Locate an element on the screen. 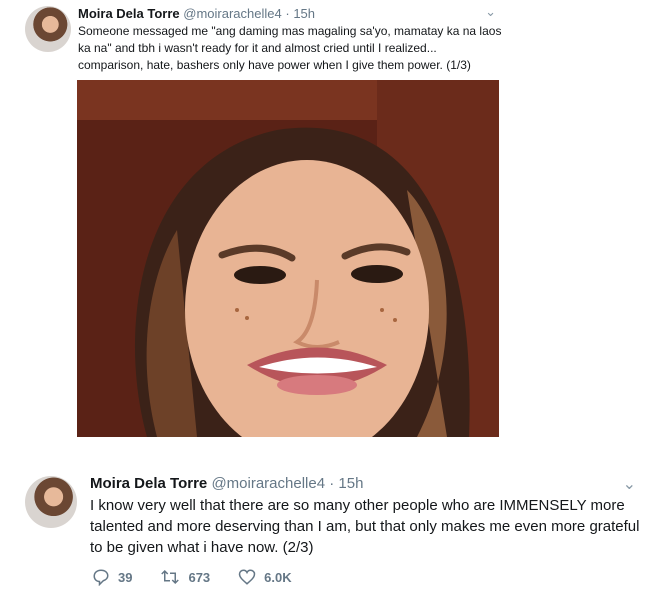  retweet-count: 673 is located at coordinates (199, 577).